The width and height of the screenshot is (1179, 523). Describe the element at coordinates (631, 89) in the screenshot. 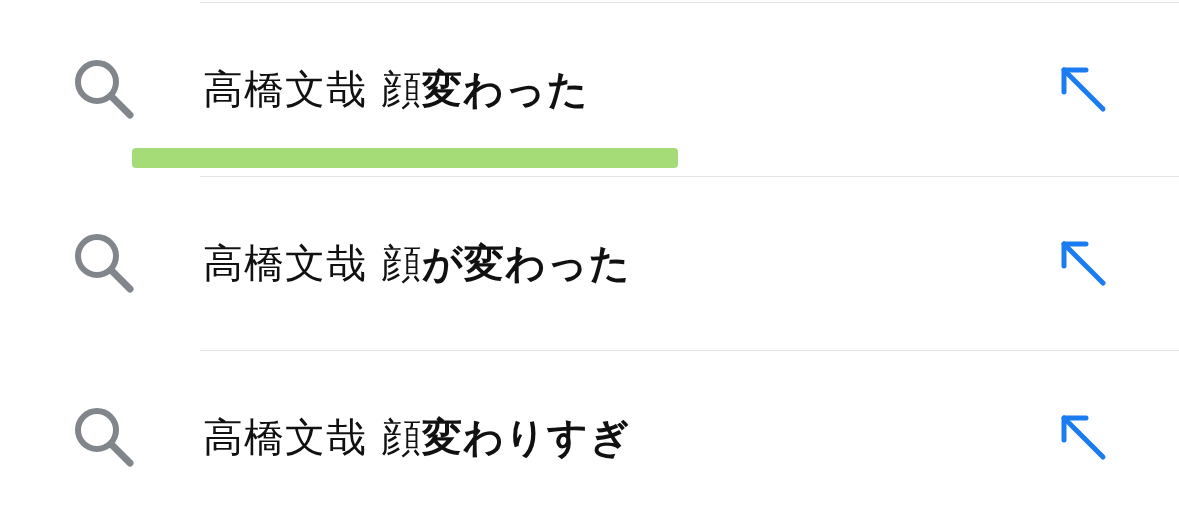

I see `suggestion-text: 高橋文哉 顔変わった` at that location.